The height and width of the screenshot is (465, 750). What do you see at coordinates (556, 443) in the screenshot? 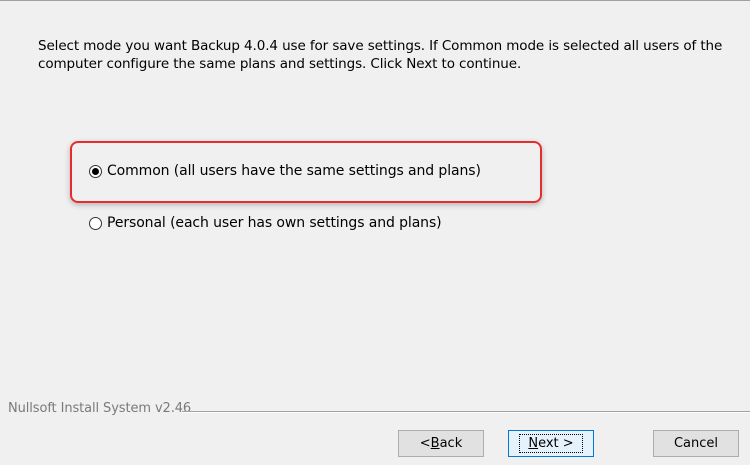
I see `next-button-rest: ext >` at bounding box center [556, 443].